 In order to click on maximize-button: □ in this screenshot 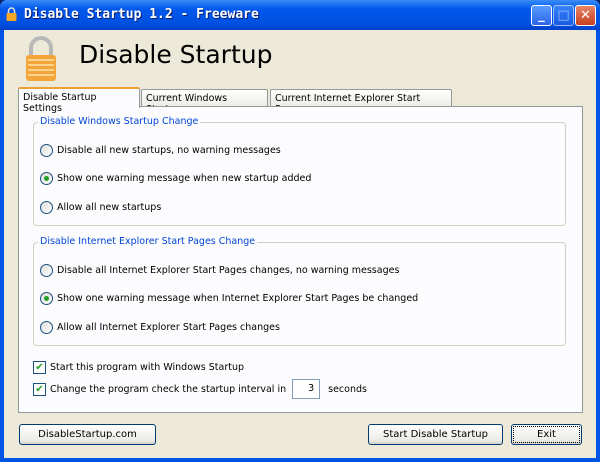, I will do `click(563, 15)`.